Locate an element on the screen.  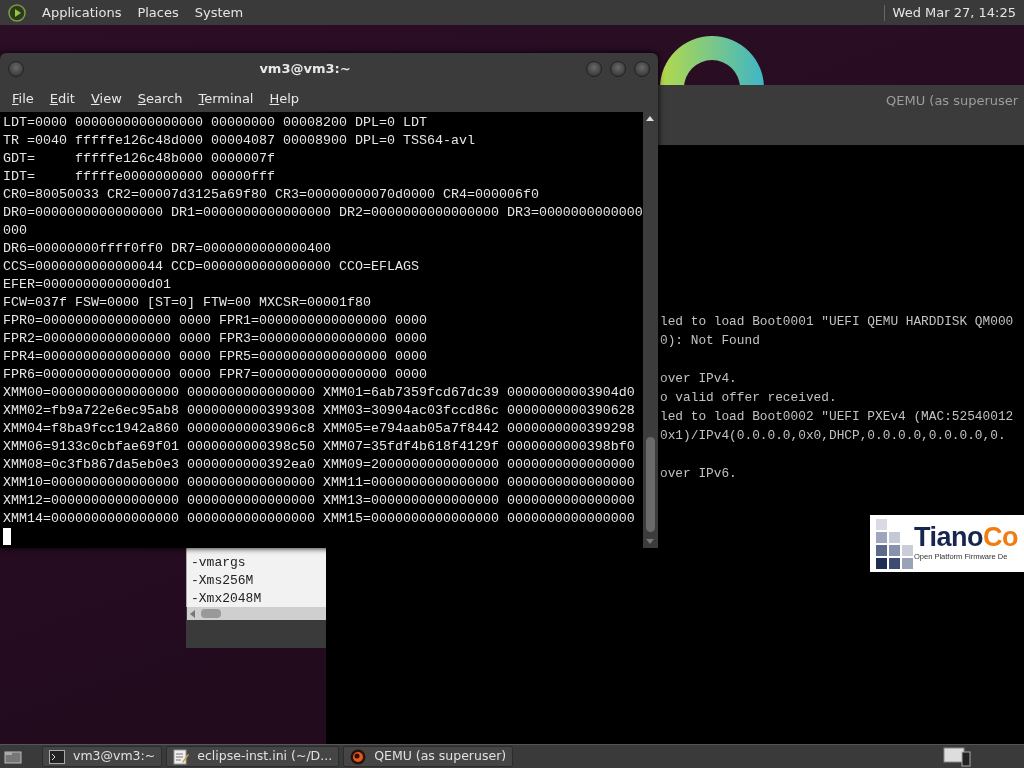
minimize-button is located at coordinates (594, 69).